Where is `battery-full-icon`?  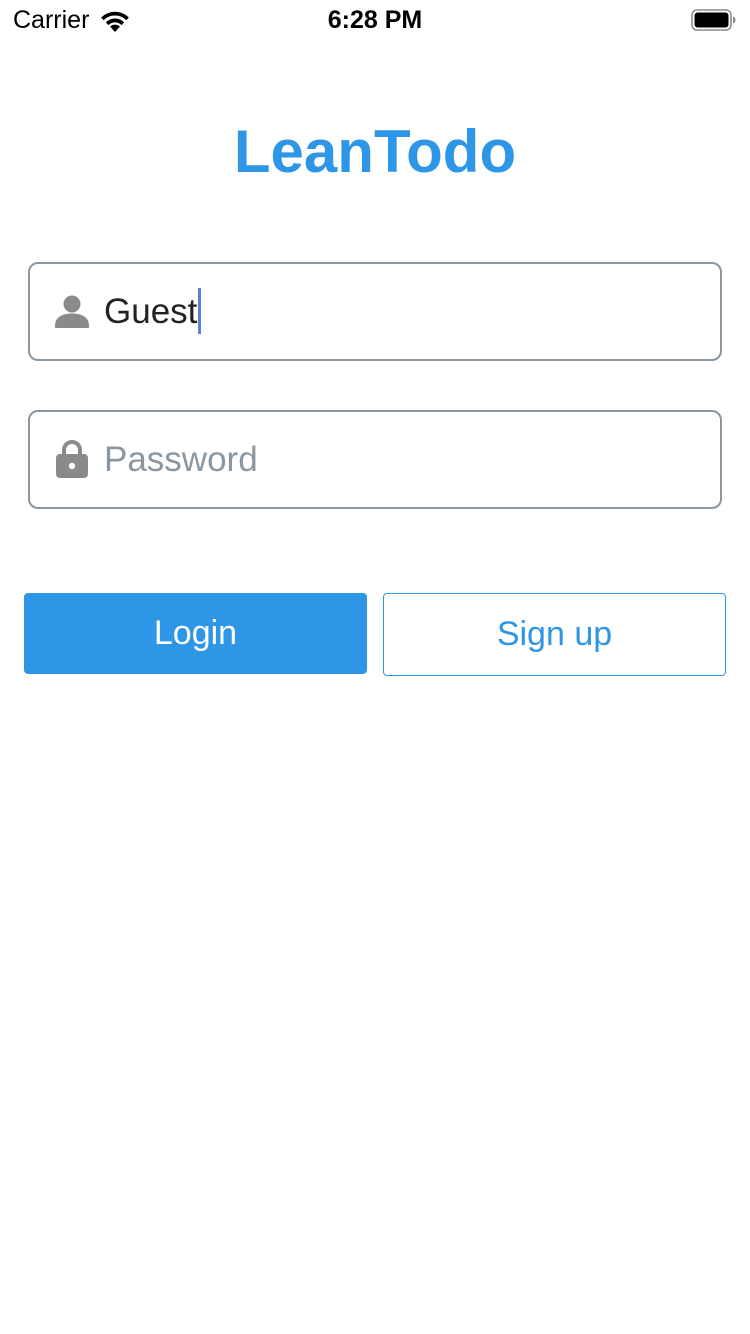 battery-full-icon is located at coordinates (713, 20).